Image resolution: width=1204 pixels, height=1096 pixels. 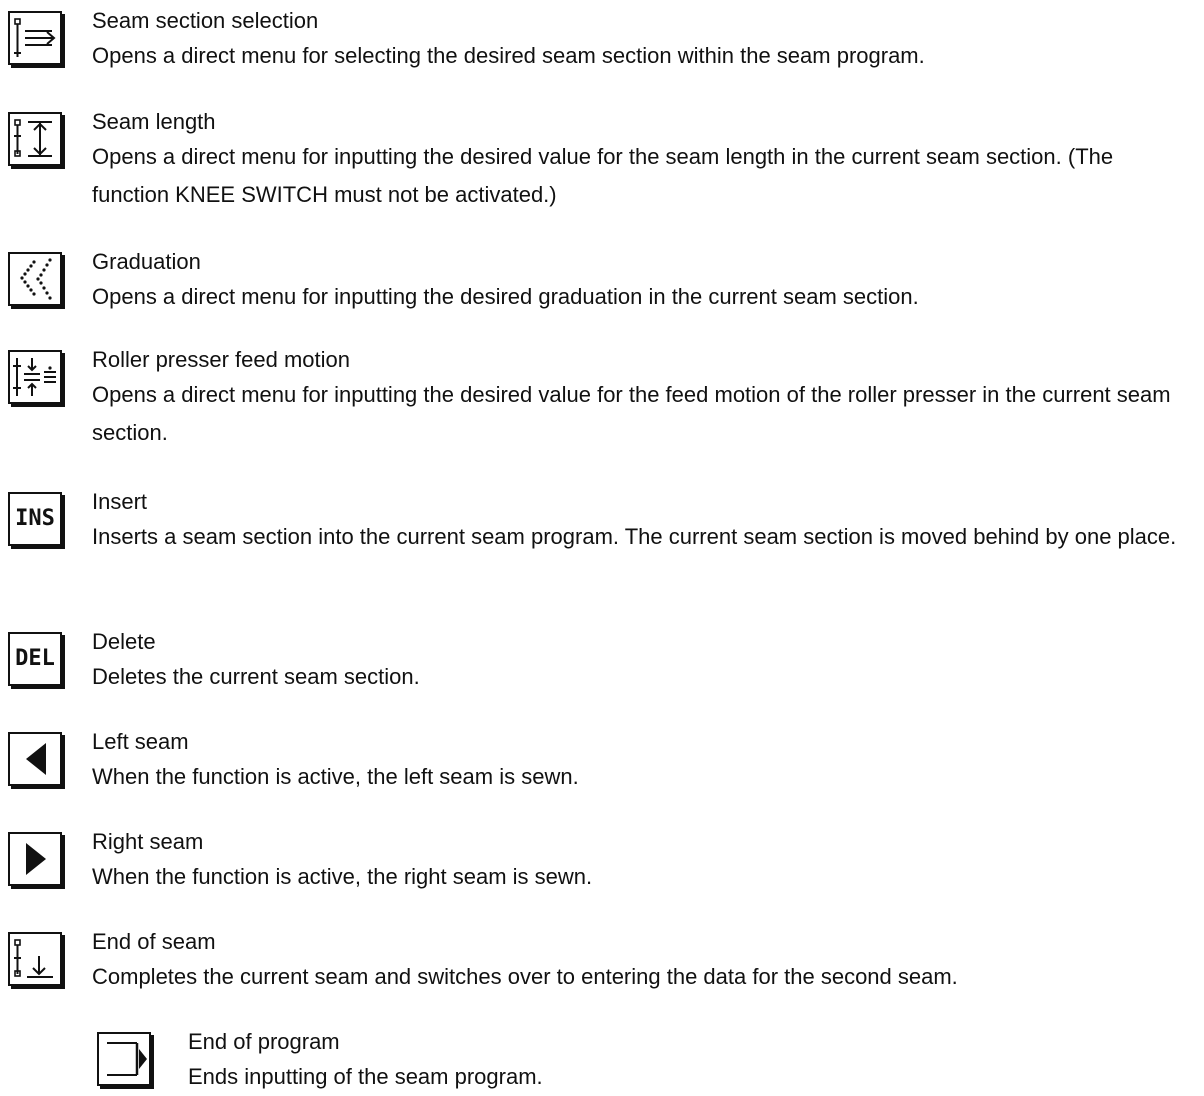 What do you see at coordinates (35, 377) in the screenshot?
I see `roller-presser-feed-icon` at bounding box center [35, 377].